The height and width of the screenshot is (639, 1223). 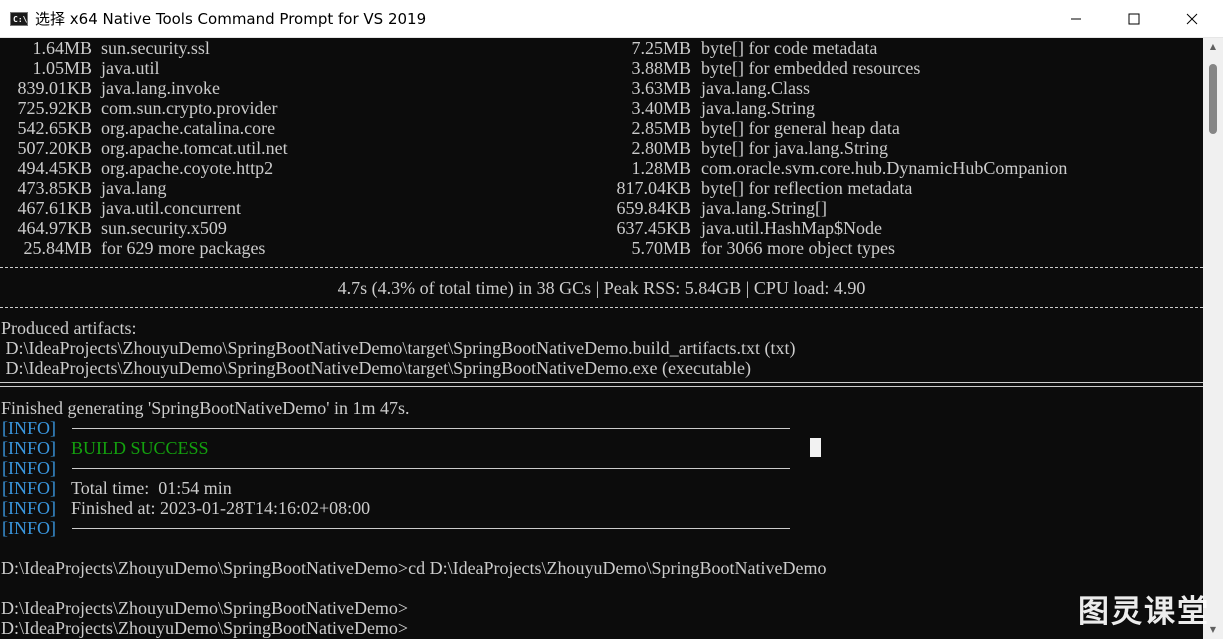 What do you see at coordinates (54, 208) in the screenshot?
I see `size-value: 467.61KB` at bounding box center [54, 208].